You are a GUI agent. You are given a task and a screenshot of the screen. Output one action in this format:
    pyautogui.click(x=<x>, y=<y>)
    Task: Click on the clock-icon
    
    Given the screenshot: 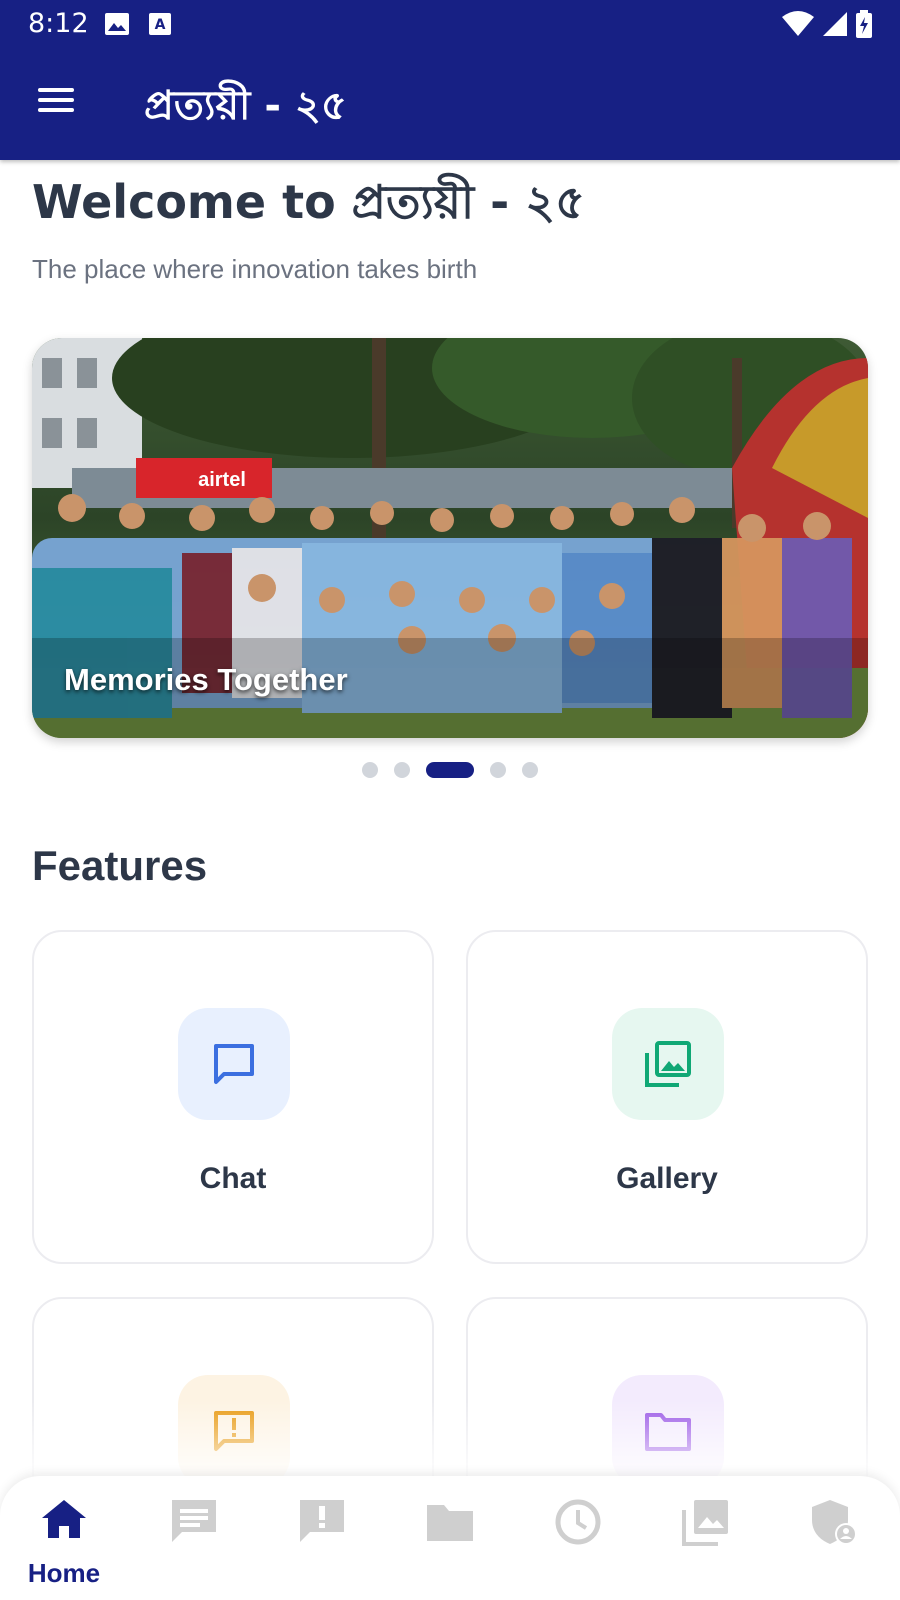 What is the action you would take?
    pyautogui.click(x=578, y=1522)
    